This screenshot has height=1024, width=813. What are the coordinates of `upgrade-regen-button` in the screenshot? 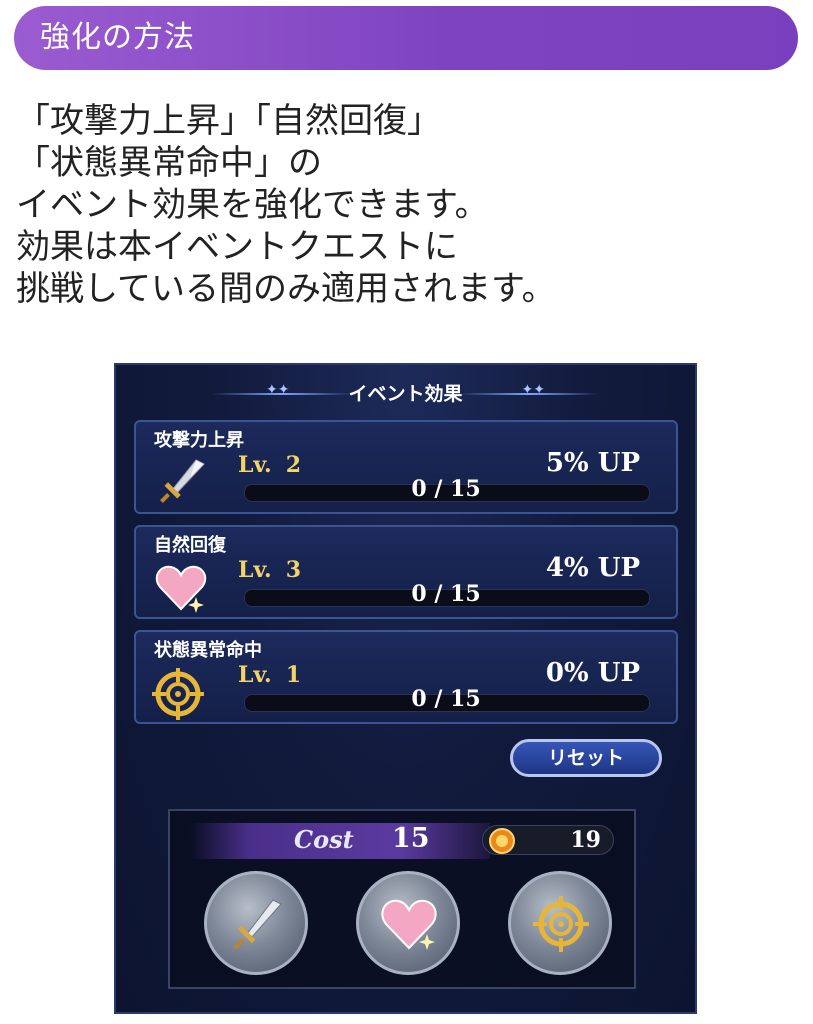 It's located at (408, 923).